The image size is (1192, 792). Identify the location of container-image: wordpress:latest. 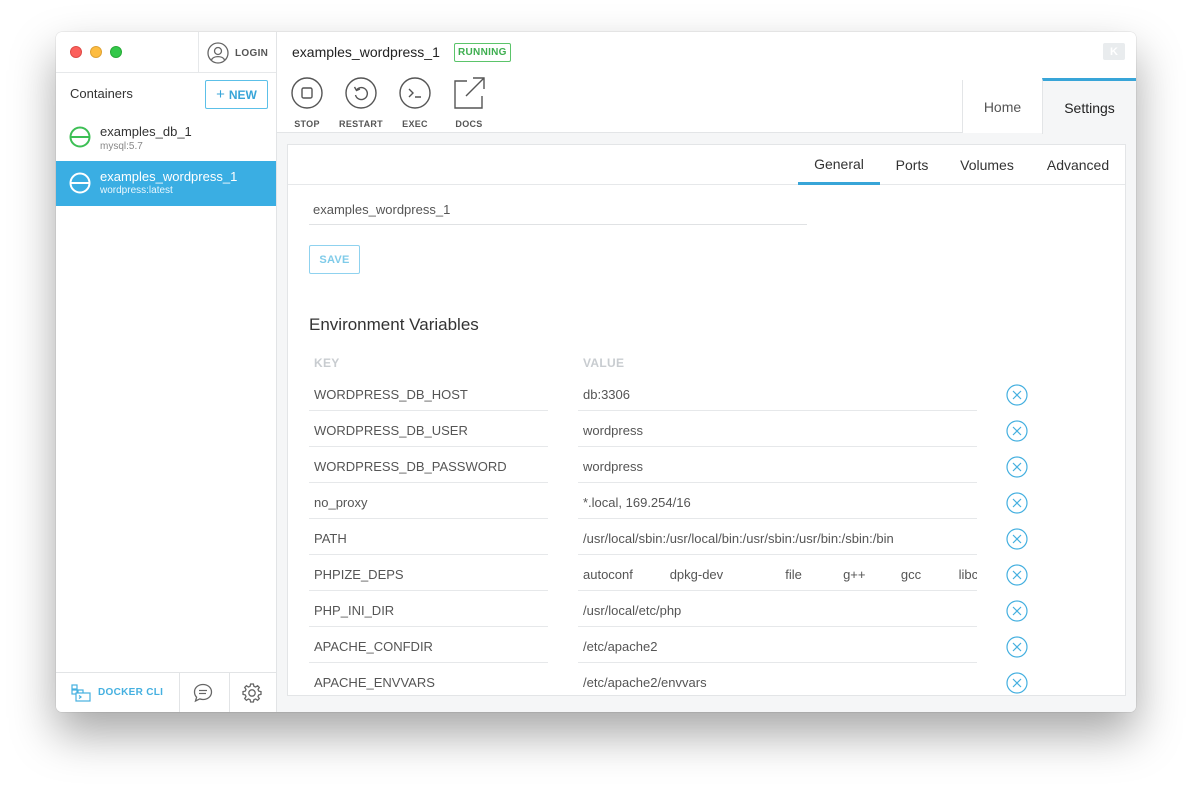
(136, 190).